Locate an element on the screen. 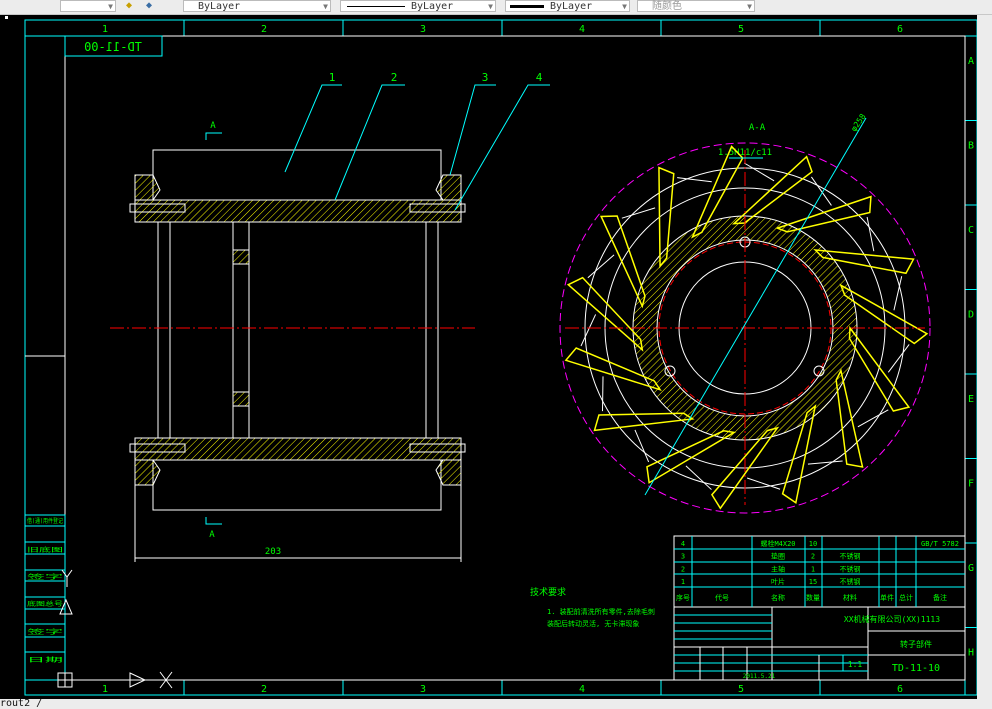 The width and height of the screenshot is (992, 709). section-mark-top: A is located at coordinates (213, 126).